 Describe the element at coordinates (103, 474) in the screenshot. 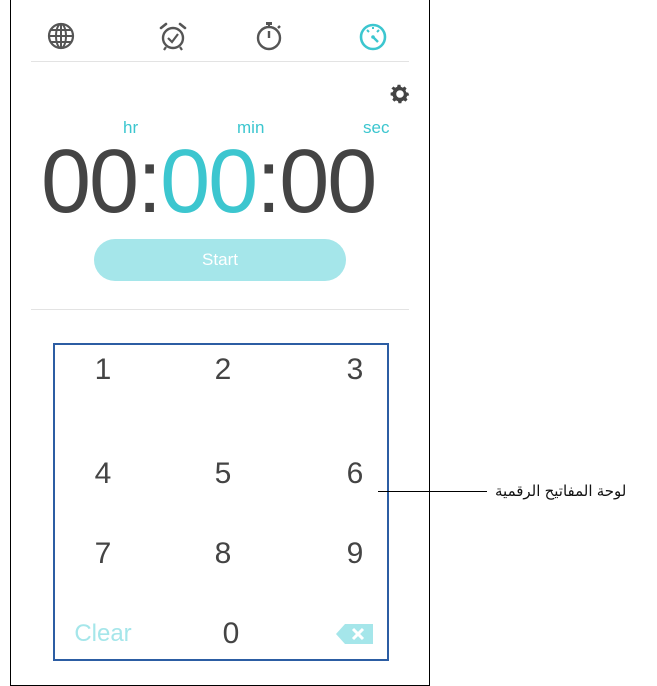

I see `key-4: 4` at that location.